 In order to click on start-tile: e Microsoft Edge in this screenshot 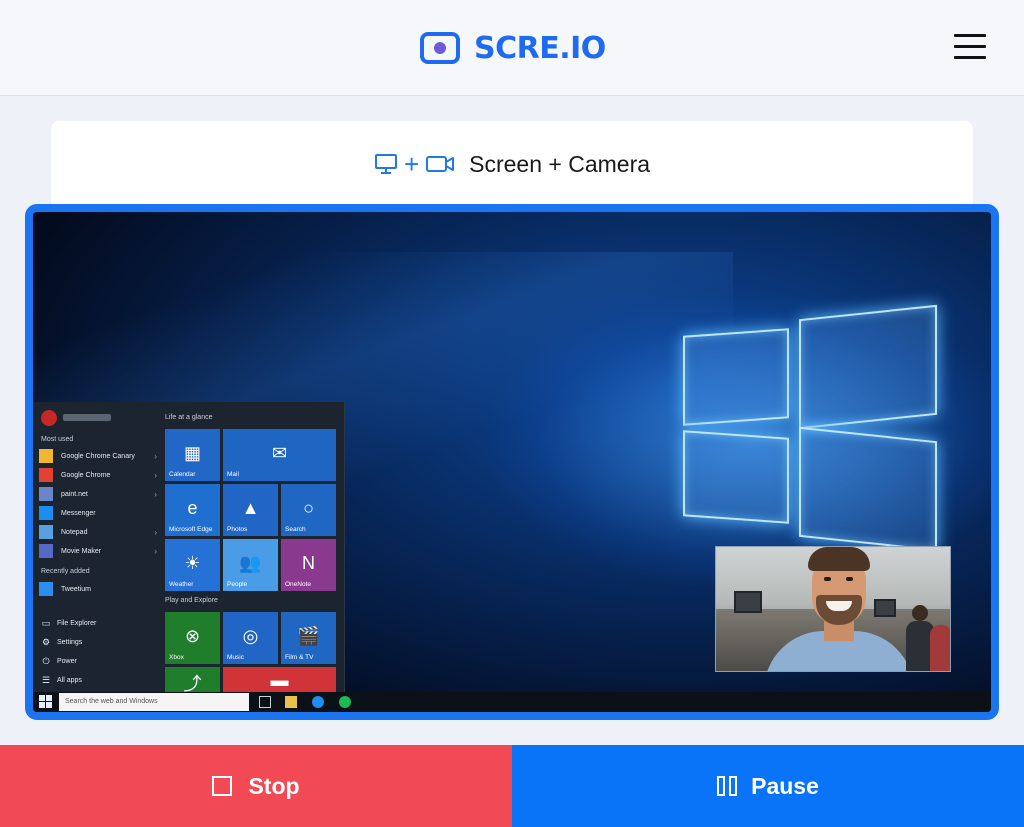, I will do `click(192, 510)`.